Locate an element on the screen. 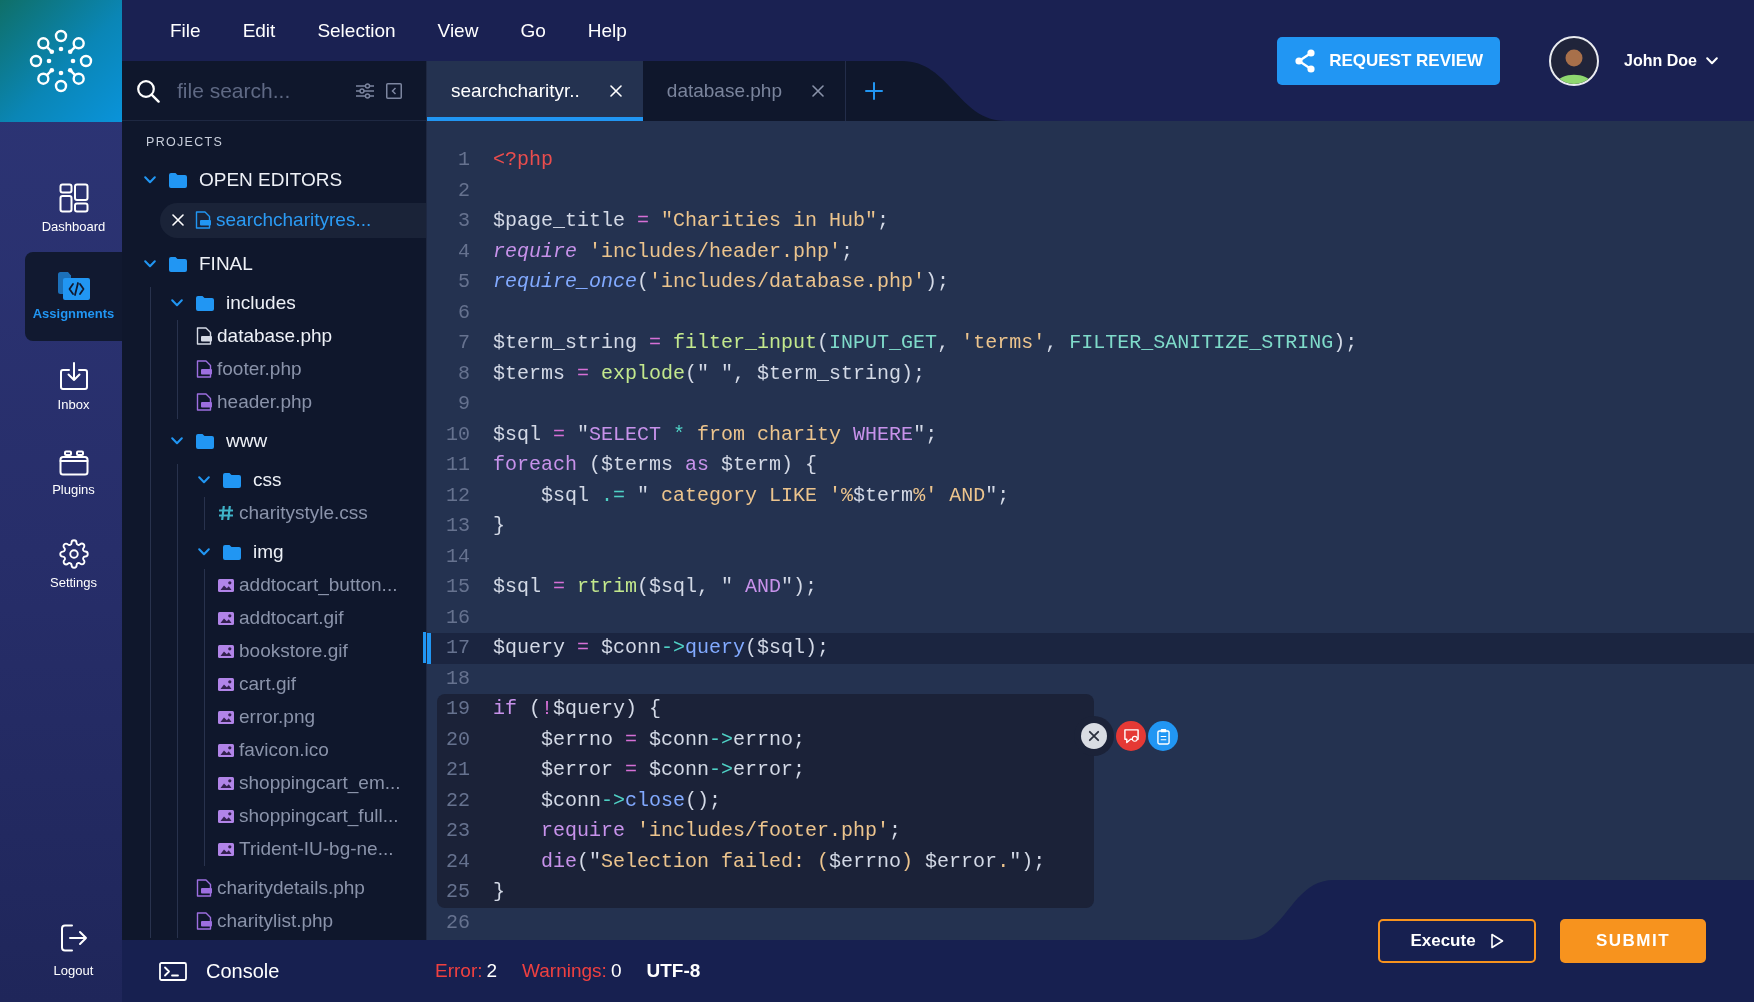  line-number: 23 is located at coordinates (458, 830).